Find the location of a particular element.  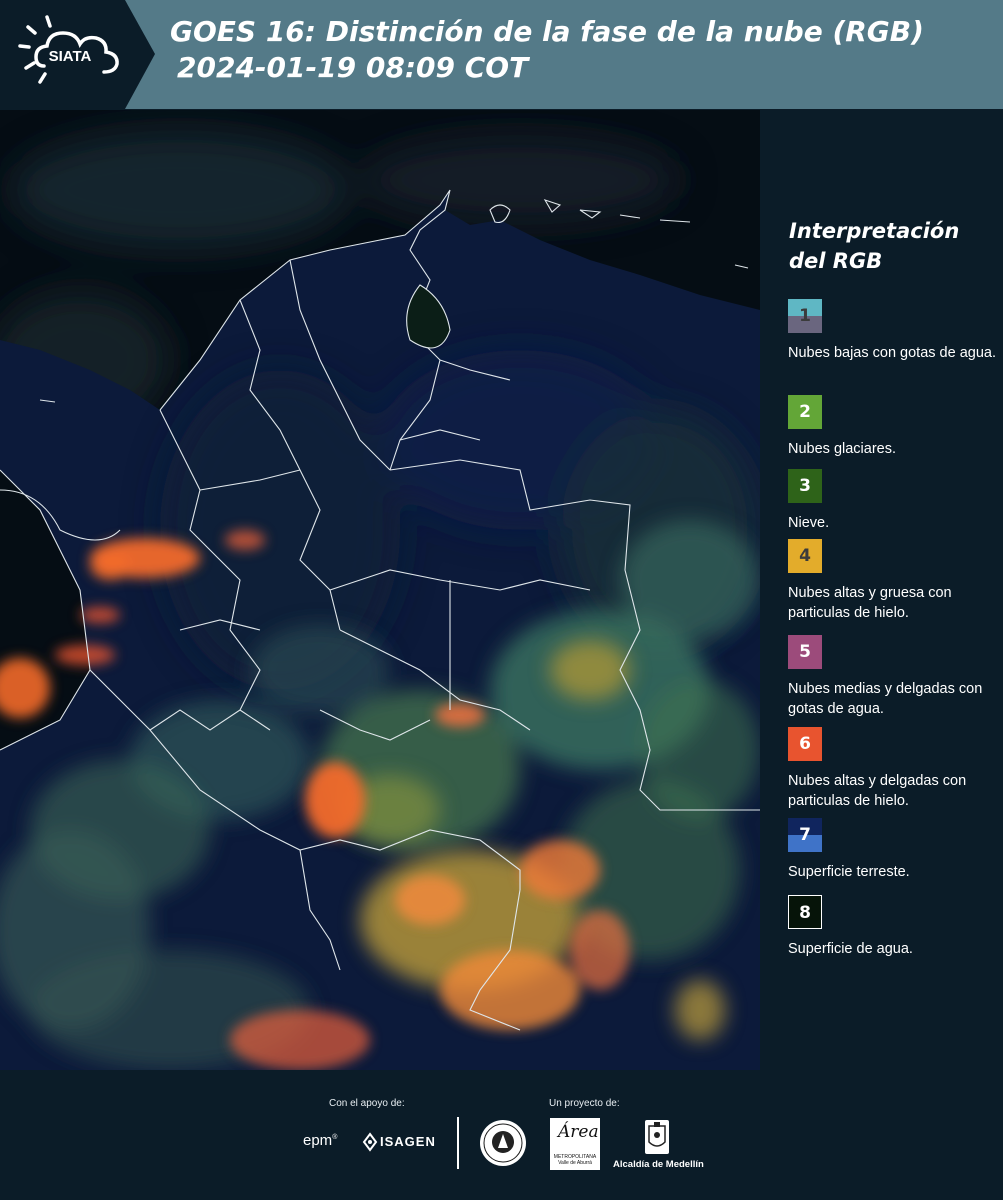

isagen-logo: ISAGEN is located at coordinates (402, 1144).